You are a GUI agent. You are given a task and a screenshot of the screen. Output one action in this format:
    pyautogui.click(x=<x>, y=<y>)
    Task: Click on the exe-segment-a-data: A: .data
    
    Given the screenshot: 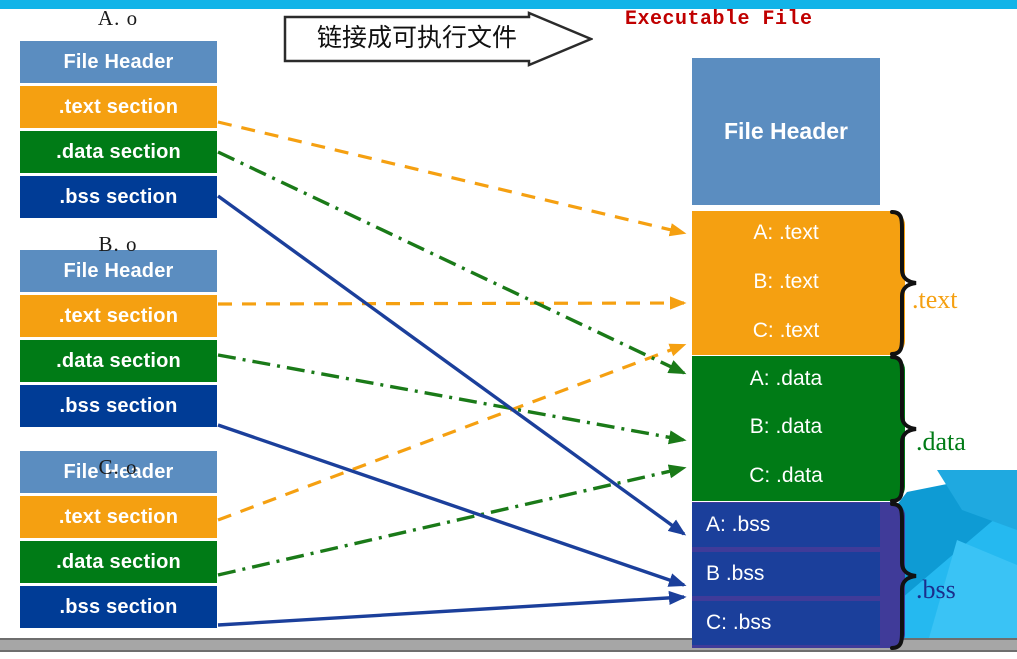 What is the action you would take?
    pyautogui.click(x=786, y=379)
    